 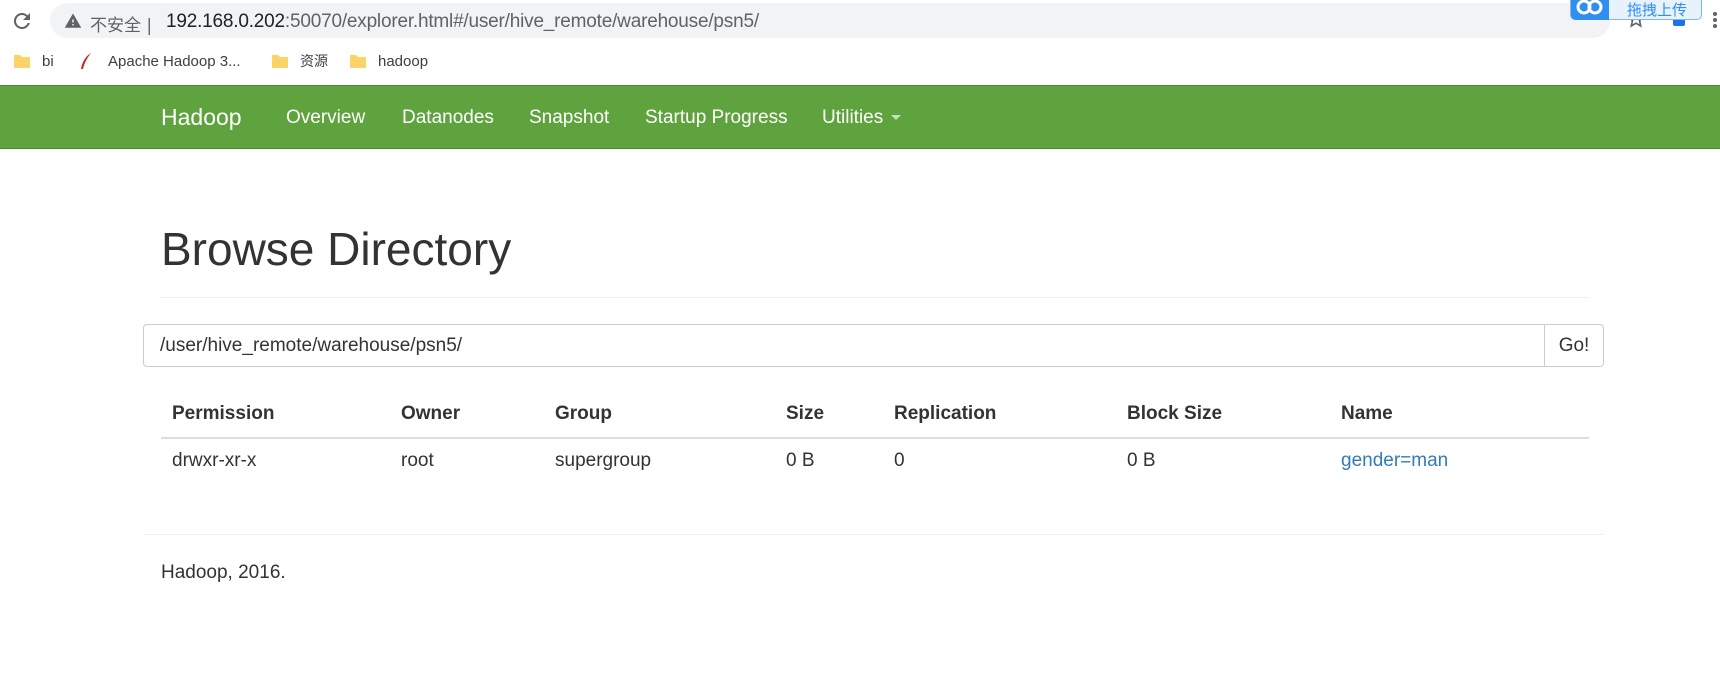 I want to click on nav-startup-progress: Startup Progress, so click(x=716, y=118).